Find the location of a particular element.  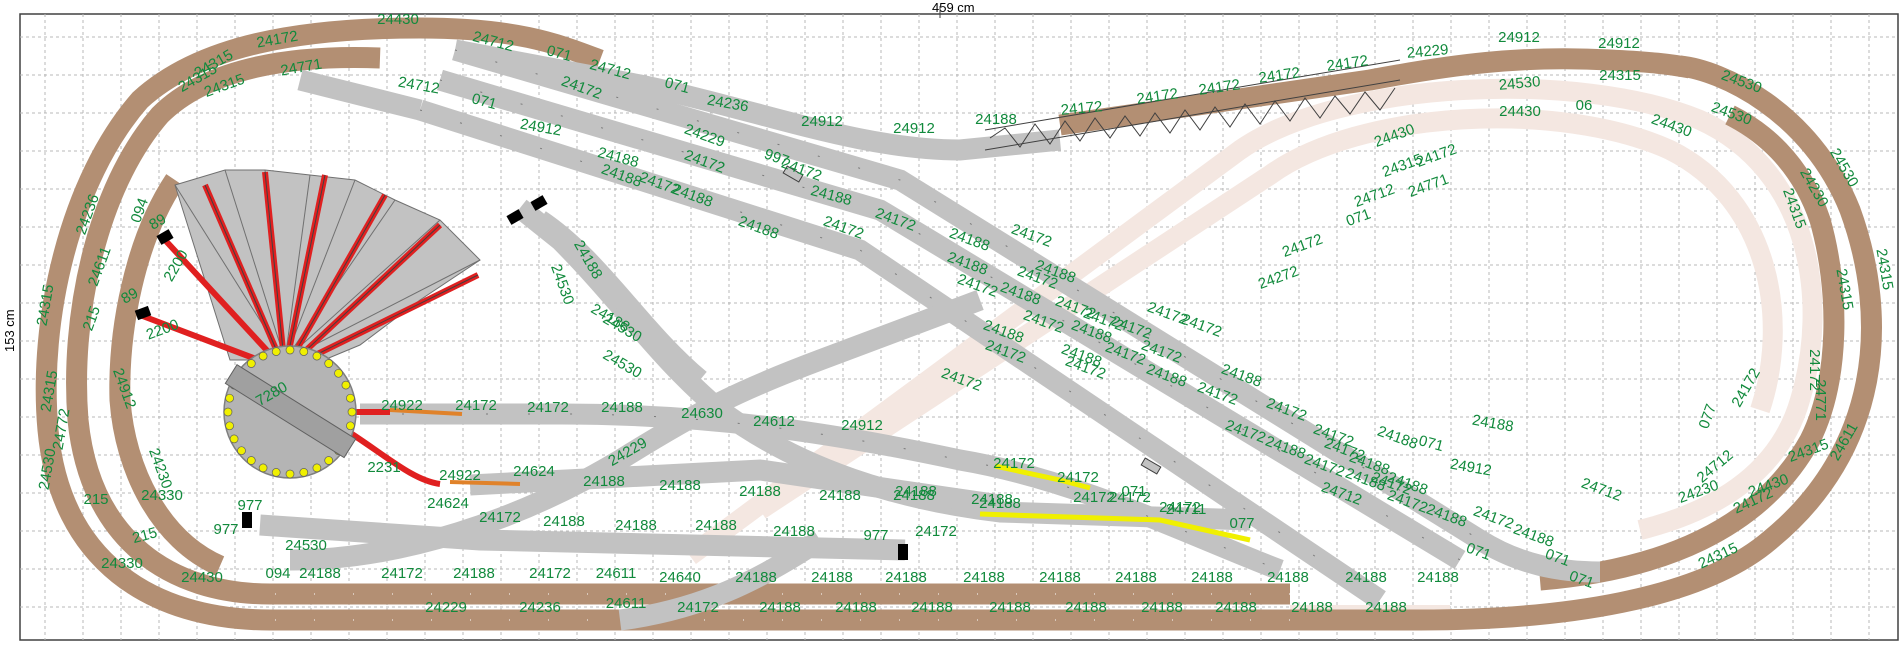

track-part-label: 24624 is located at coordinates (448, 503).